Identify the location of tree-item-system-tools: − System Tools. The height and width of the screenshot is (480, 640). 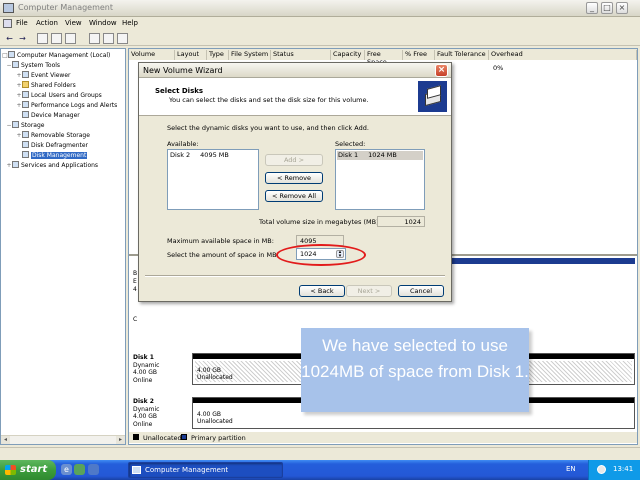
(33, 66).